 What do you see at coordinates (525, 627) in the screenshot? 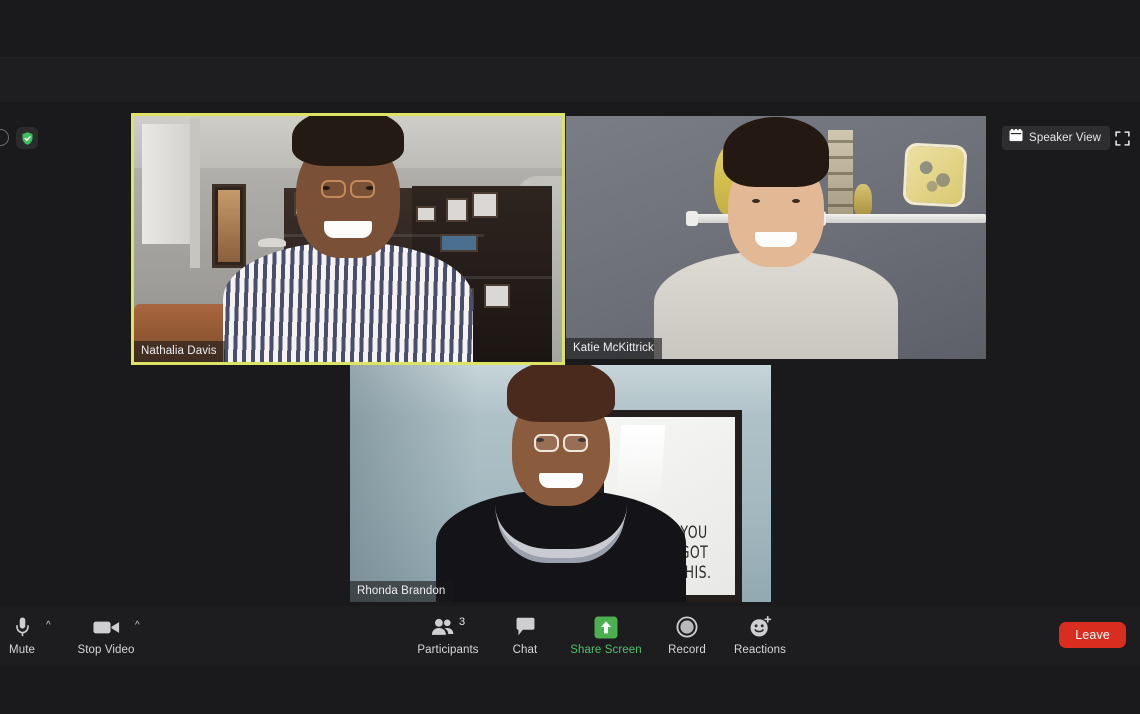
I see `chat-bubble-icon` at bounding box center [525, 627].